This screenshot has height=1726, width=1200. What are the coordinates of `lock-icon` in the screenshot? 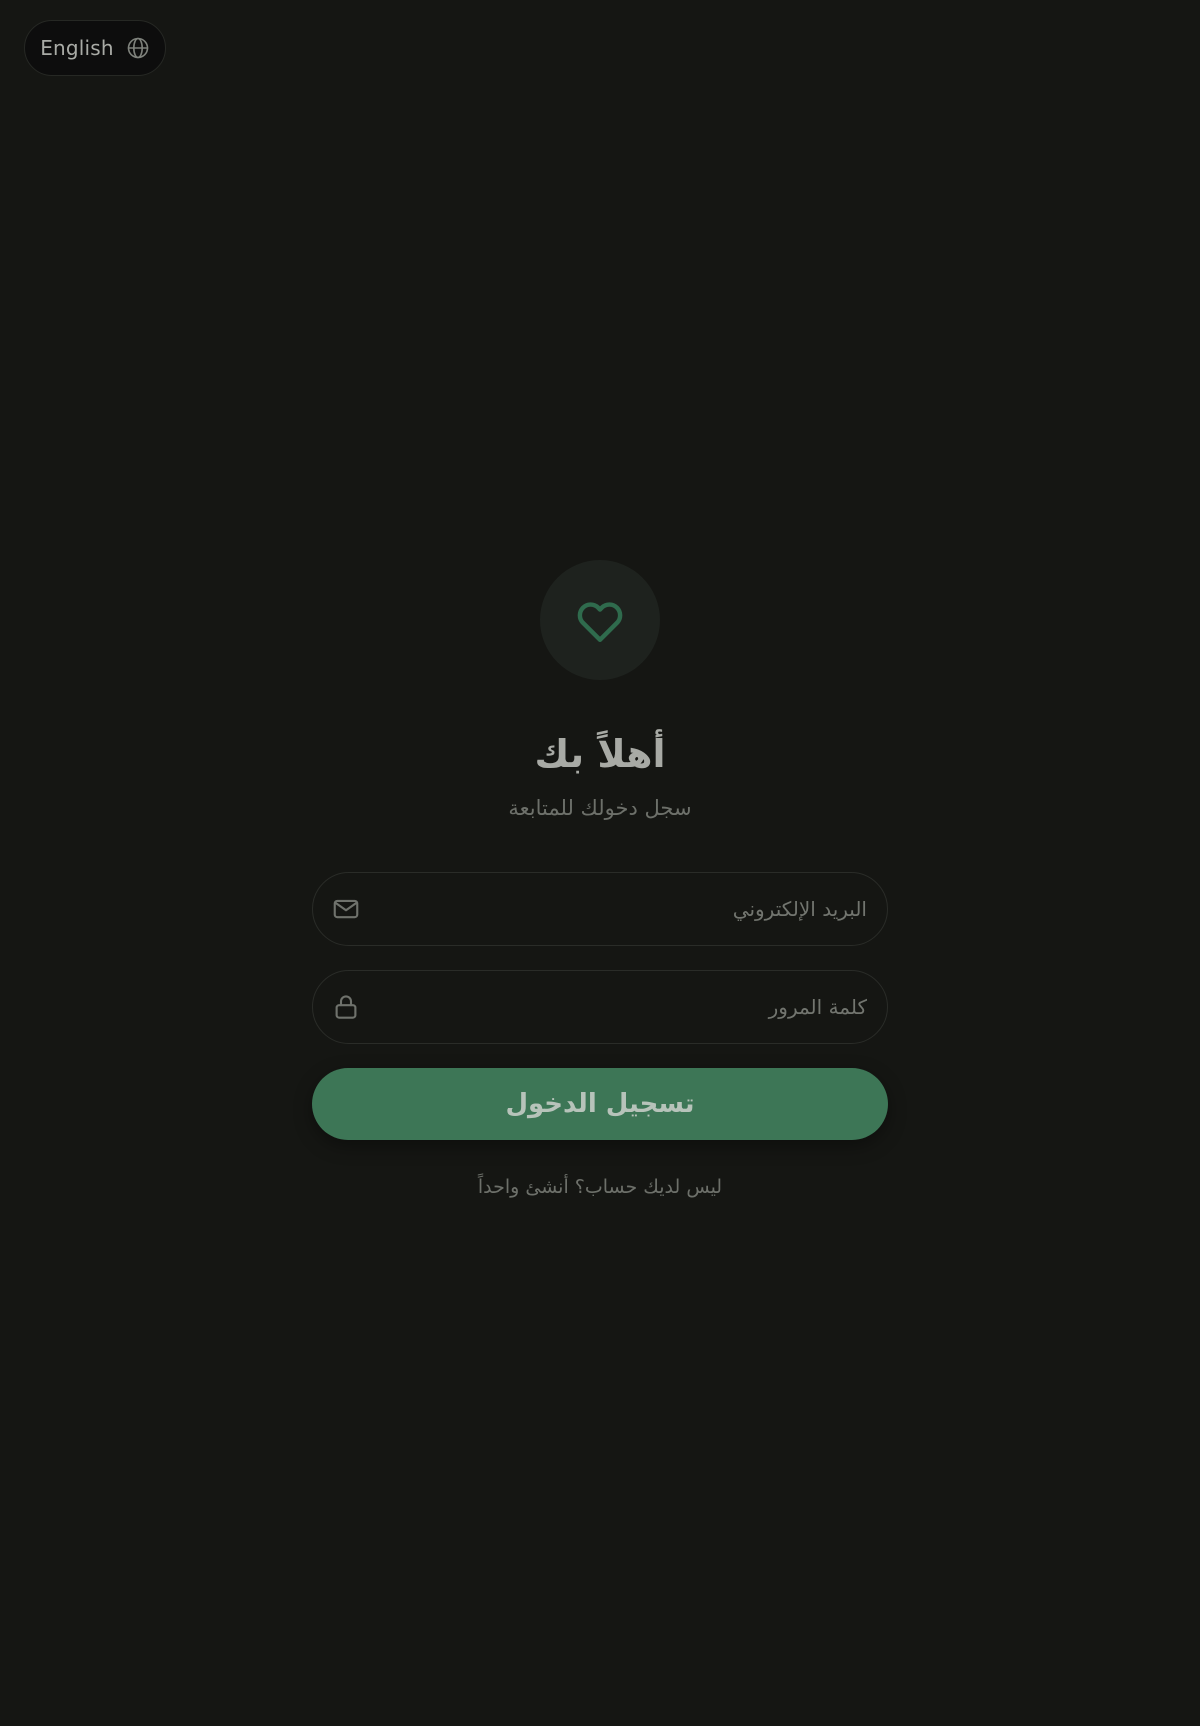 It's located at (346, 1007).